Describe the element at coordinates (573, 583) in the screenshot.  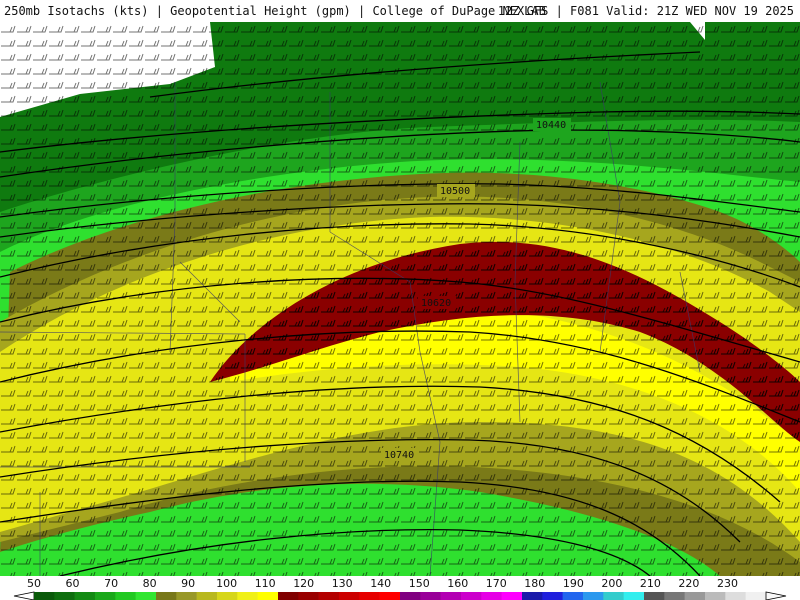
I see `colorbar-tick-label: 190` at that location.